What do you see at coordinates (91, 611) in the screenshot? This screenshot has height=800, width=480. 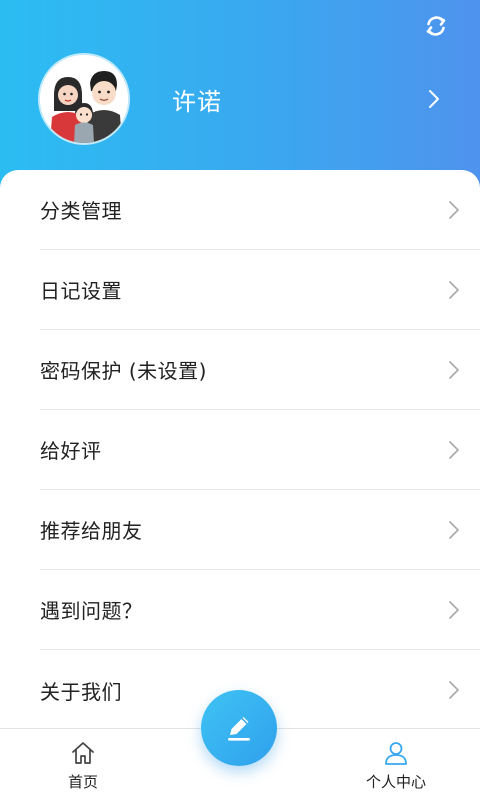 I see `menu-item-label: 遇到问题？` at bounding box center [91, 611].